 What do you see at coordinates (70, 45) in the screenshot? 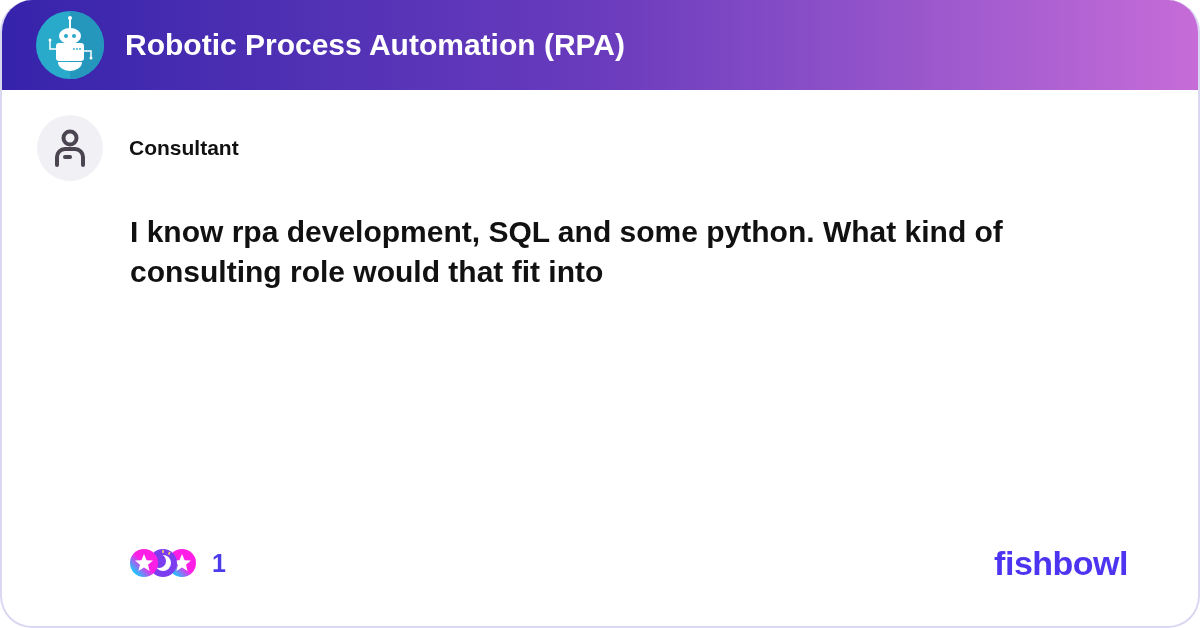
I see `robot-logo-icon` at bounding box center [70, 45].